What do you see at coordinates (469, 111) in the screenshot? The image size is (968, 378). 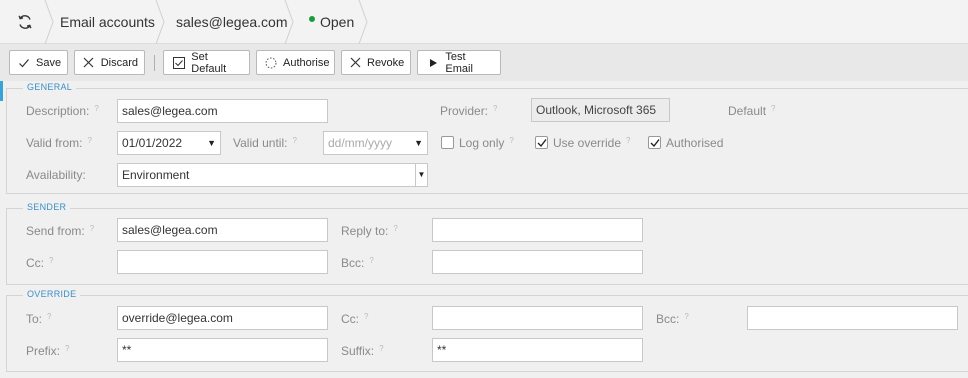 I see `provider-label: Provider:?` at bounding box center [469, 111].